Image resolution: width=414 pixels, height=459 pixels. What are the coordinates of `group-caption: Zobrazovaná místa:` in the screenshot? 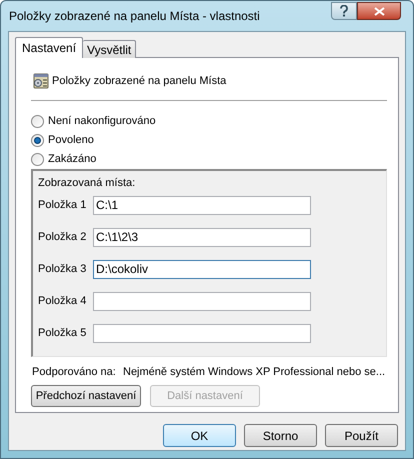 It's located at (87, 183).